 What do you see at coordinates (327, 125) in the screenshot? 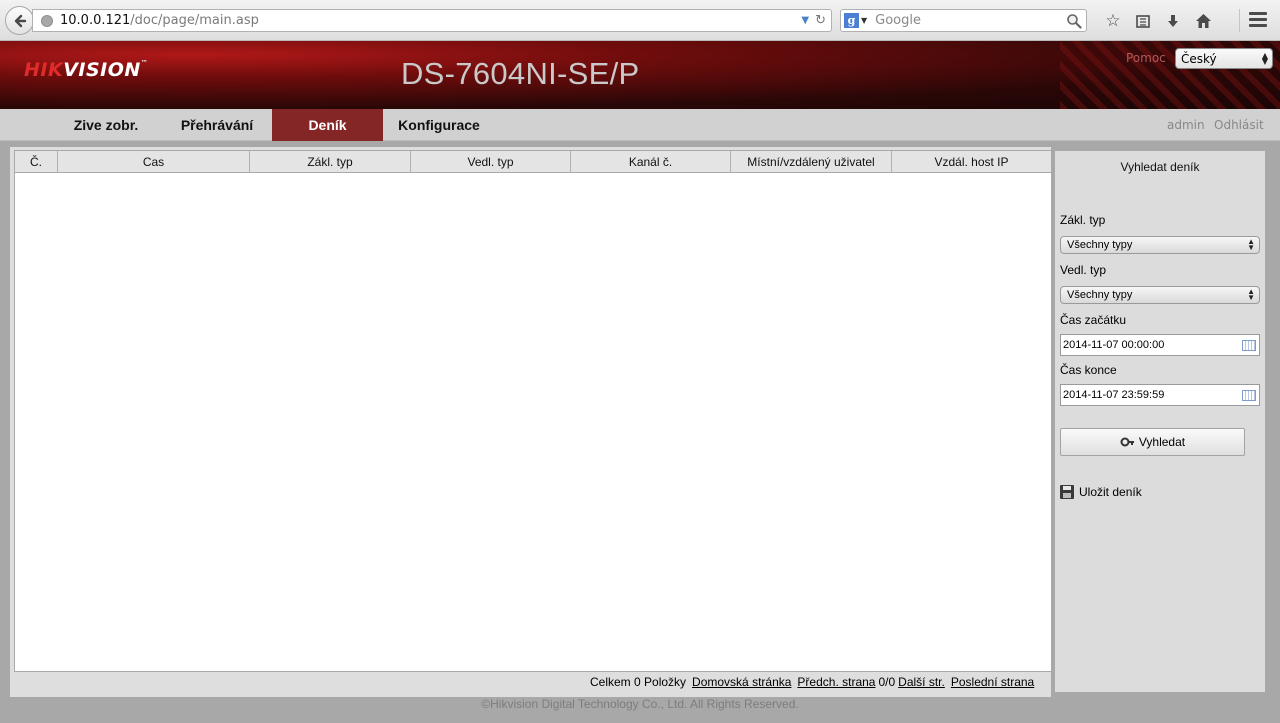
I see `tab-log: Deník` at bounding box center [327, 125].